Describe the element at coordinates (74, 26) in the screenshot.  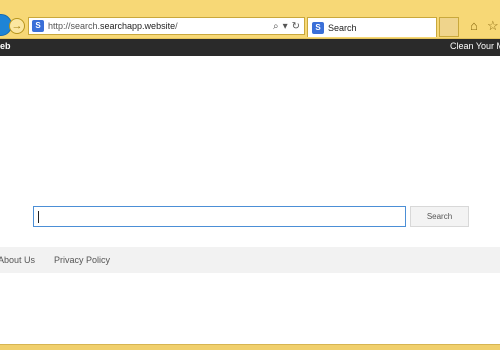
I see `url-prefix: http://search.` at that location.